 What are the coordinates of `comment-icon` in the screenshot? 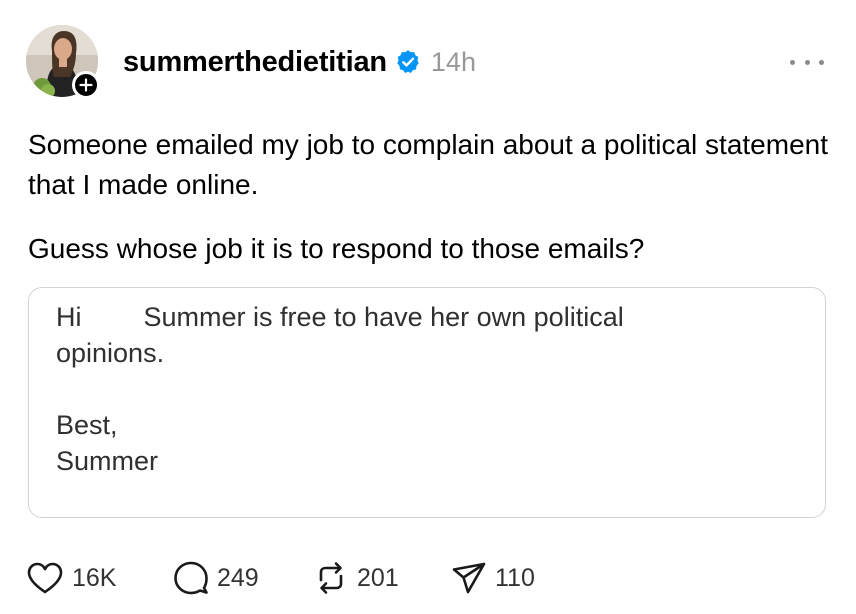 It's located at (191, 578).